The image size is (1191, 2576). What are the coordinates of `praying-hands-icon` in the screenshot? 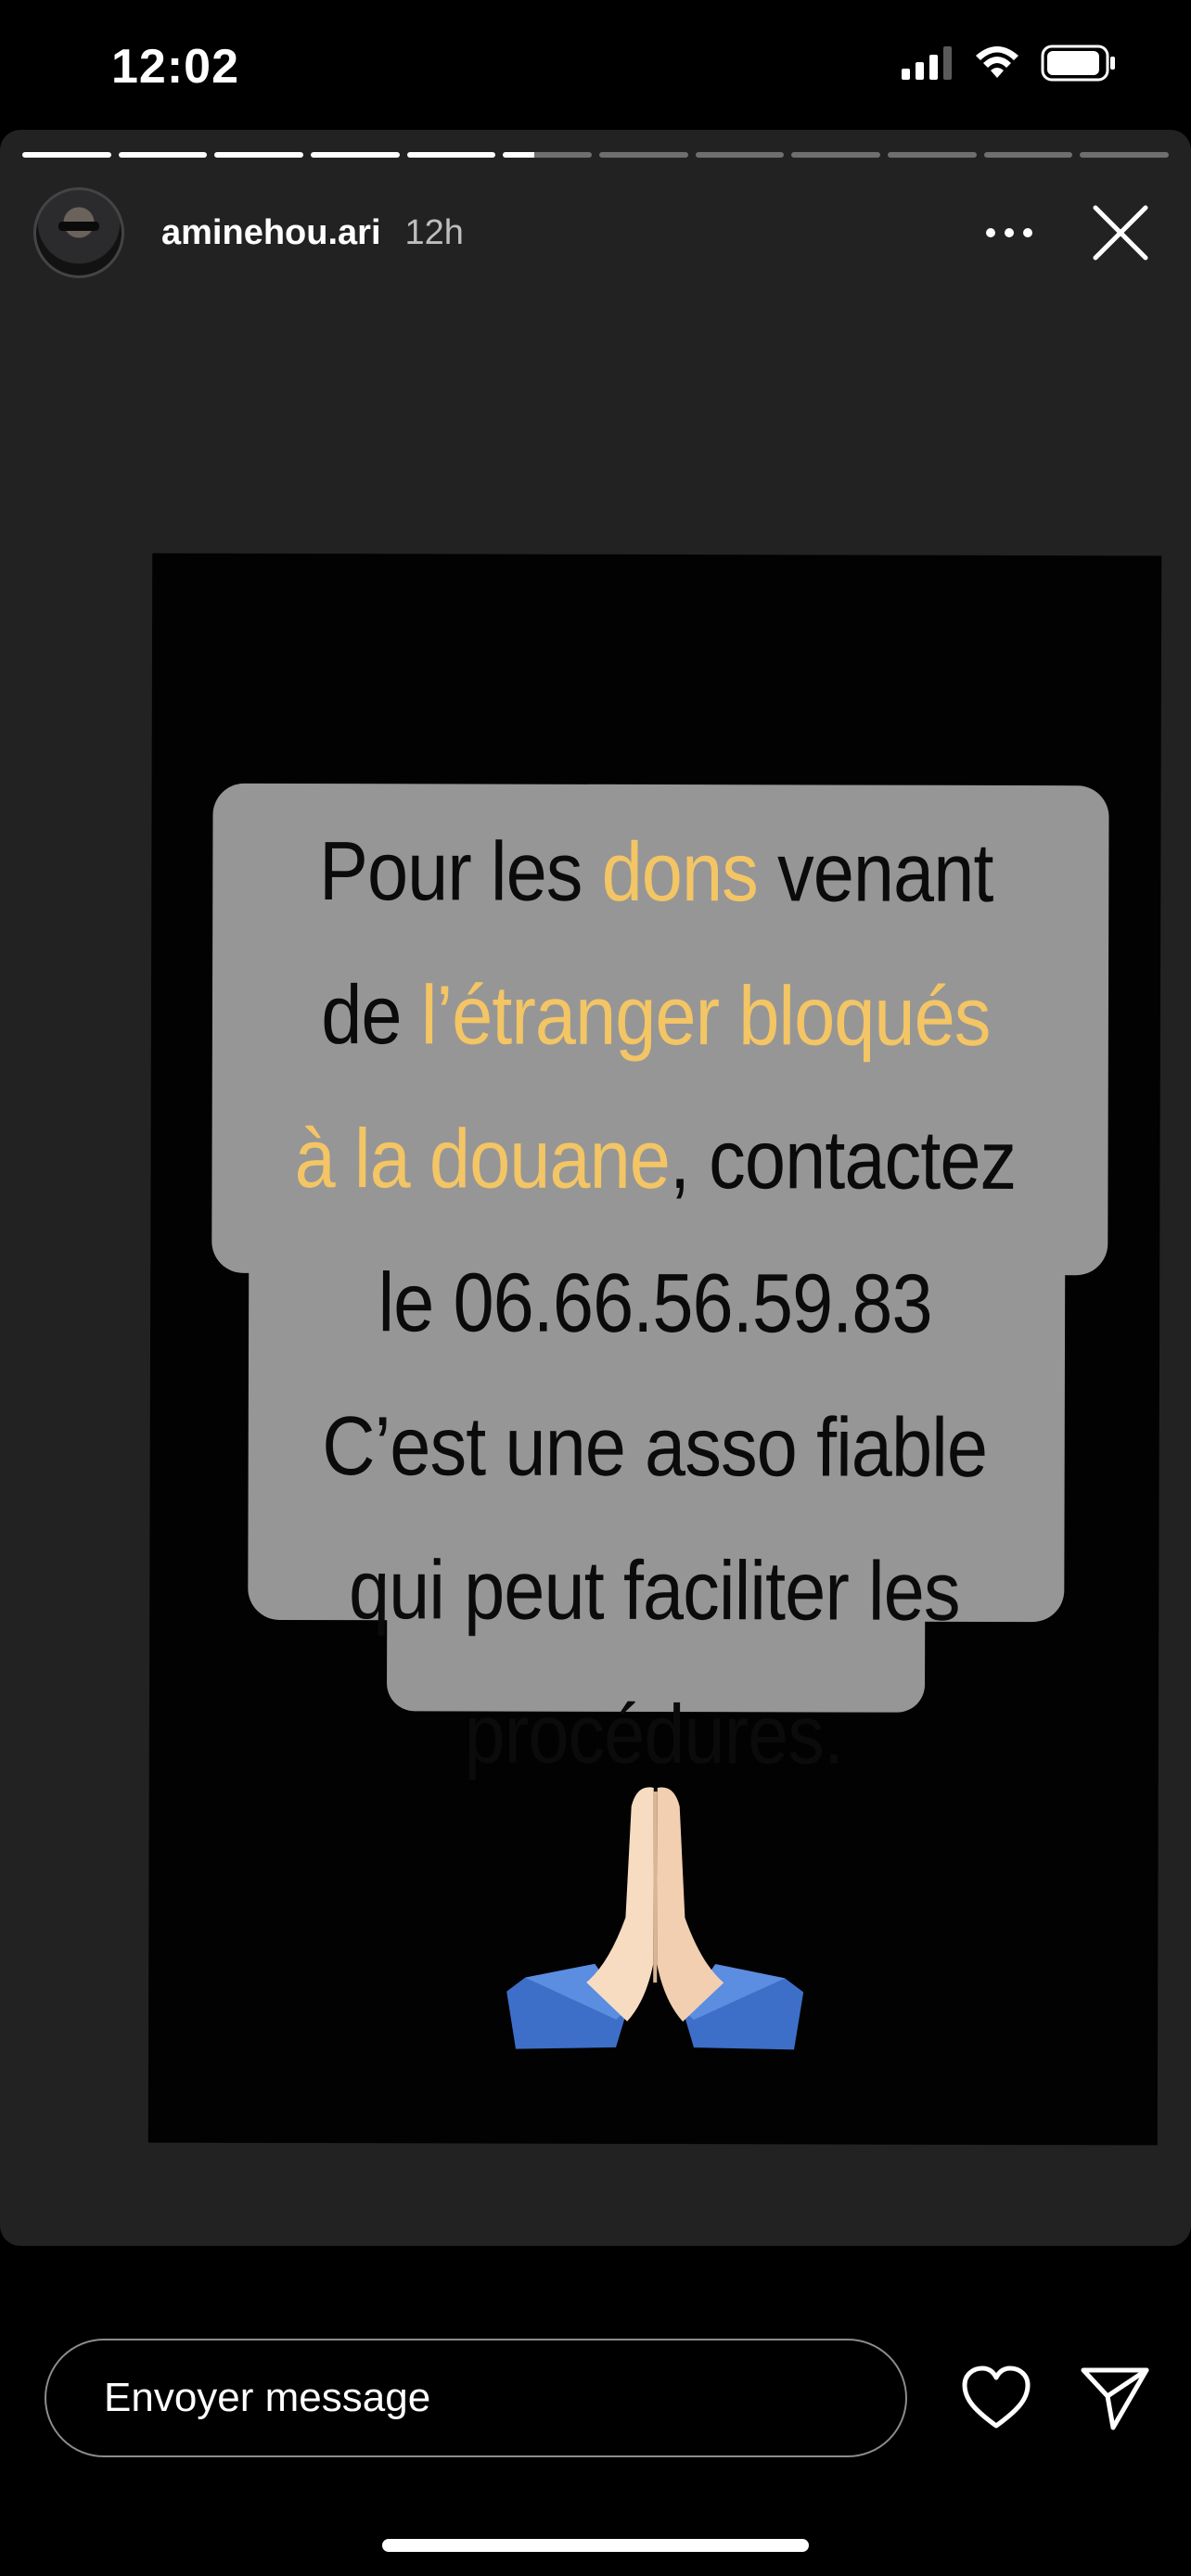 It's located at (655, 1918).